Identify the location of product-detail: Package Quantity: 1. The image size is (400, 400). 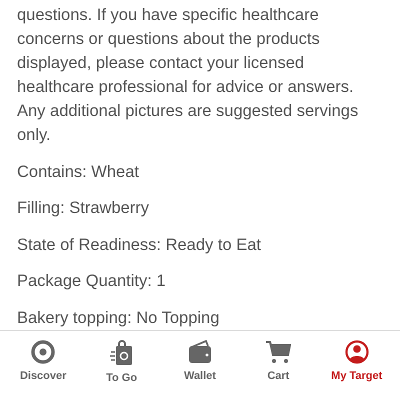
(92, 281).